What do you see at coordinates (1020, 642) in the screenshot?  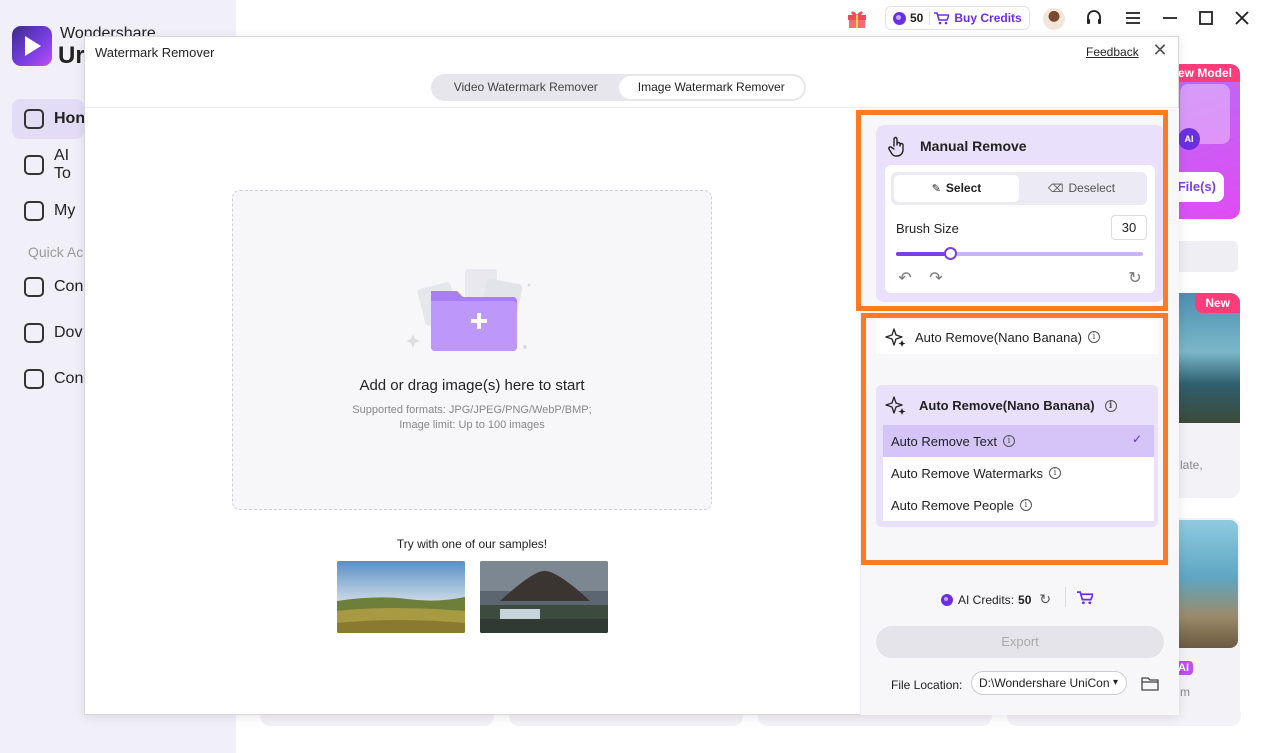 I see `export-button: Export` at bounding box center [1020, 642].